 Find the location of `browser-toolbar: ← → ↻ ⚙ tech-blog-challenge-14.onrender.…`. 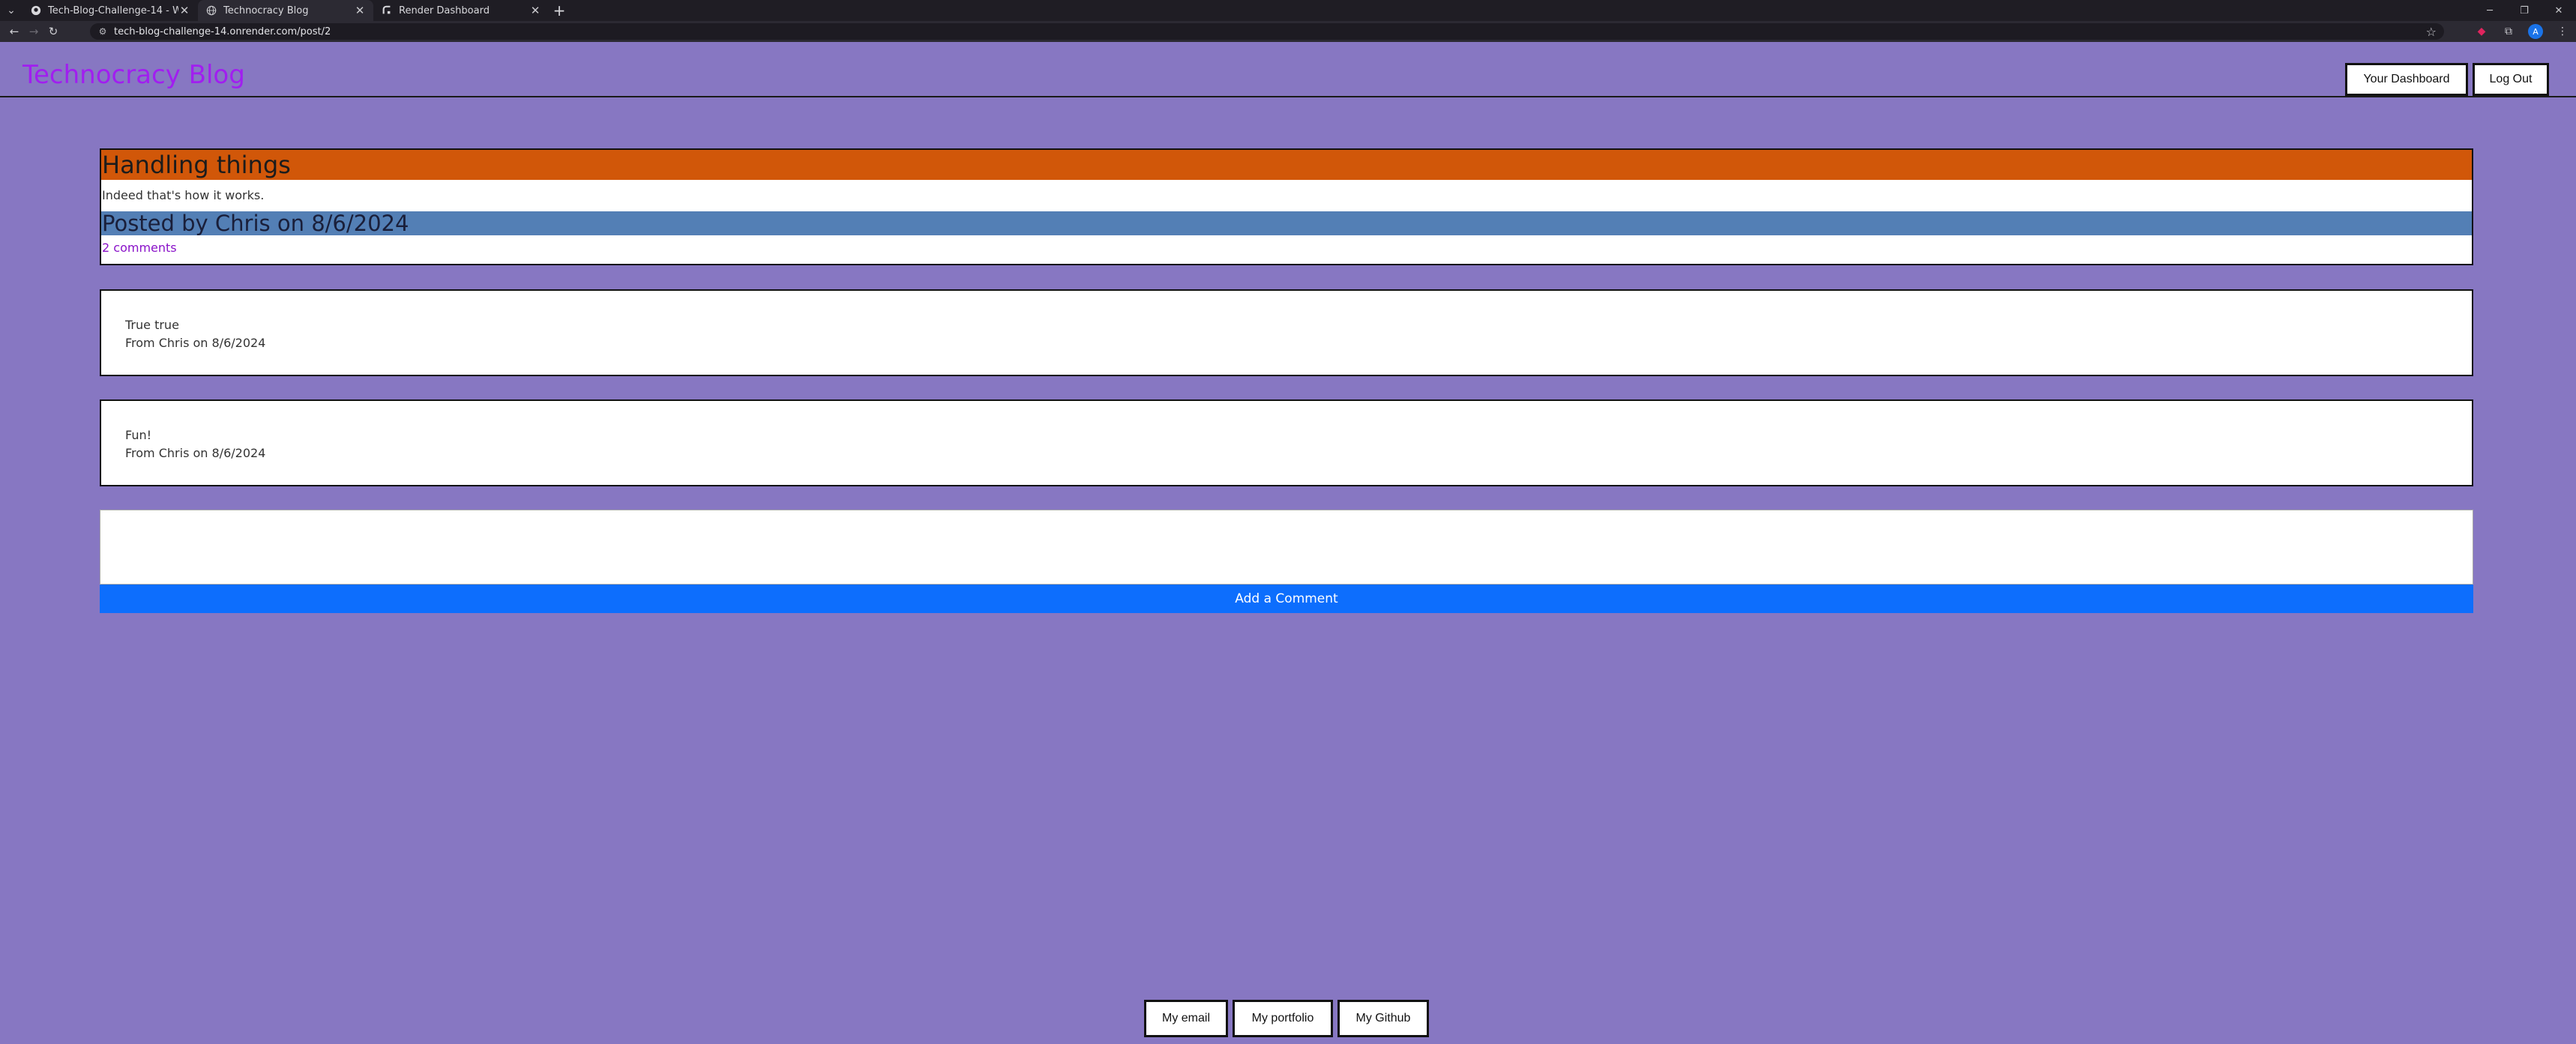

browser-toolbar: ← → ↻ ⚙ tech-blog-challenge-14.onrender.… is located at coordinates (1288, 31).